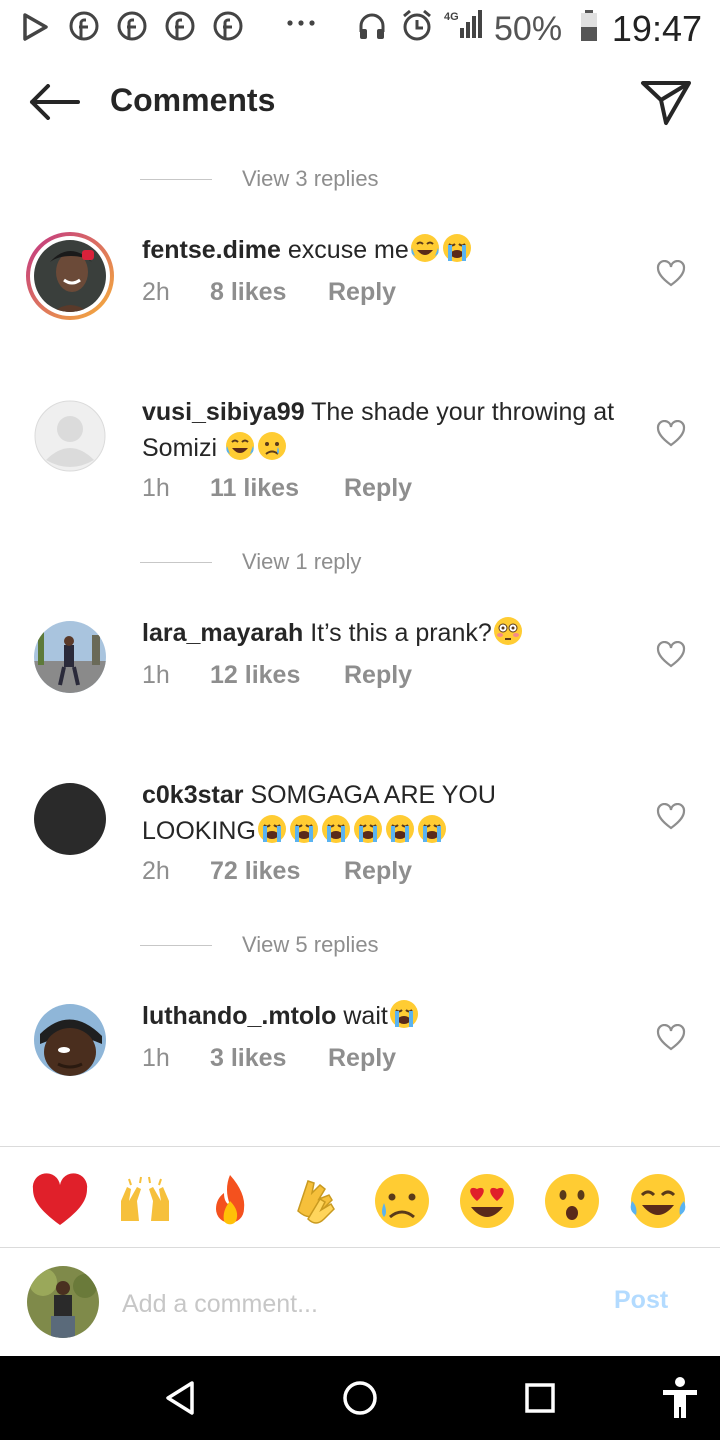 The image size is (720, 1440). What do you see at coordinates (310, 178) in the screenshot?
I see `view-replies-label: View 3 replies` at bounding box center [310, 178].